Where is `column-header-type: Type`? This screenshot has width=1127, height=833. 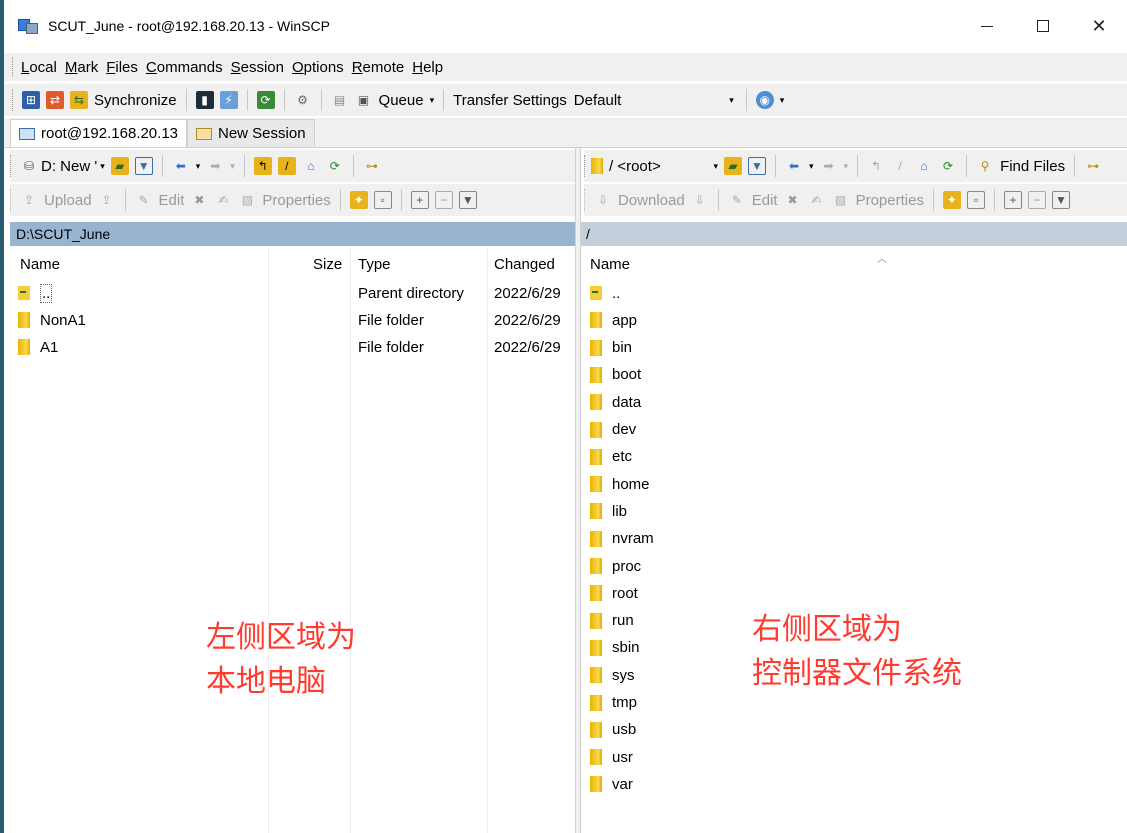 column-header-type: Type is located at coordinates (374, 264).